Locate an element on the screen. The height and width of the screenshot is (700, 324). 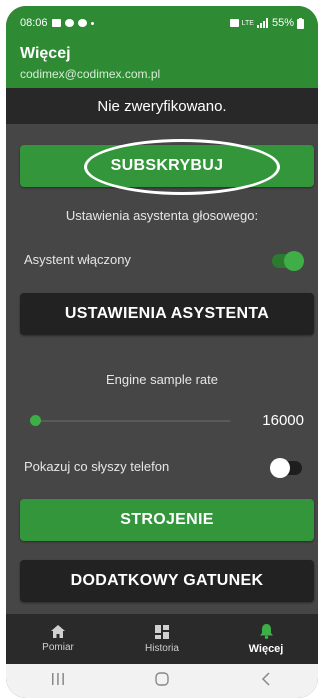
phone-hearing-toggle is located at coordinates (286, 468).